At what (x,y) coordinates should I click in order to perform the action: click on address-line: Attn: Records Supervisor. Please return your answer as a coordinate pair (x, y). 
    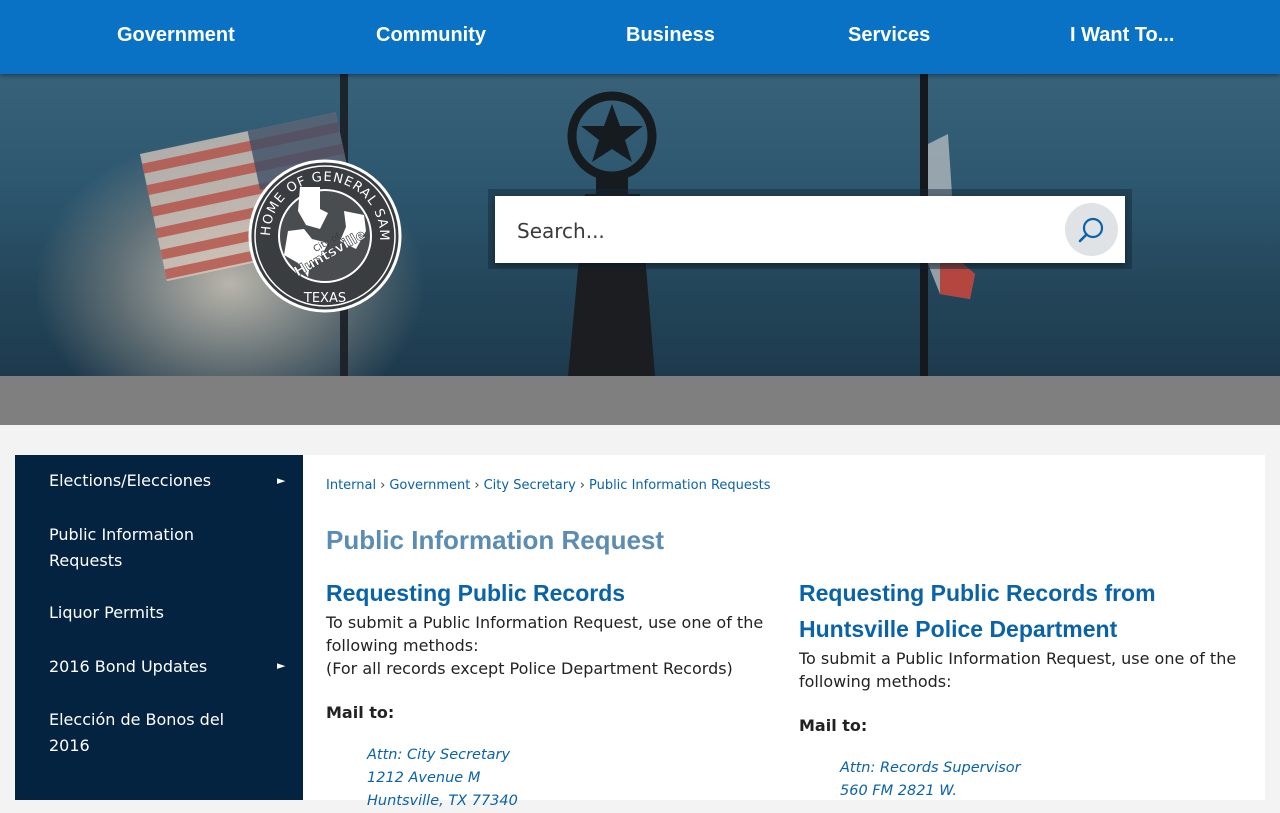
    Looking at the image, I should click on (930, 768).